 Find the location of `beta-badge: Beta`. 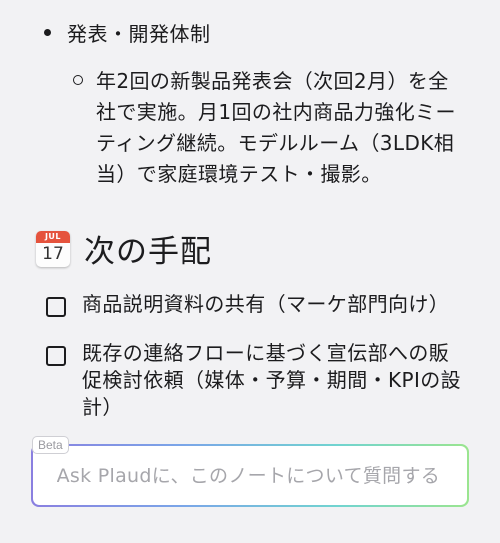

beta-badge: Beta is located at coordinates (50, 445).